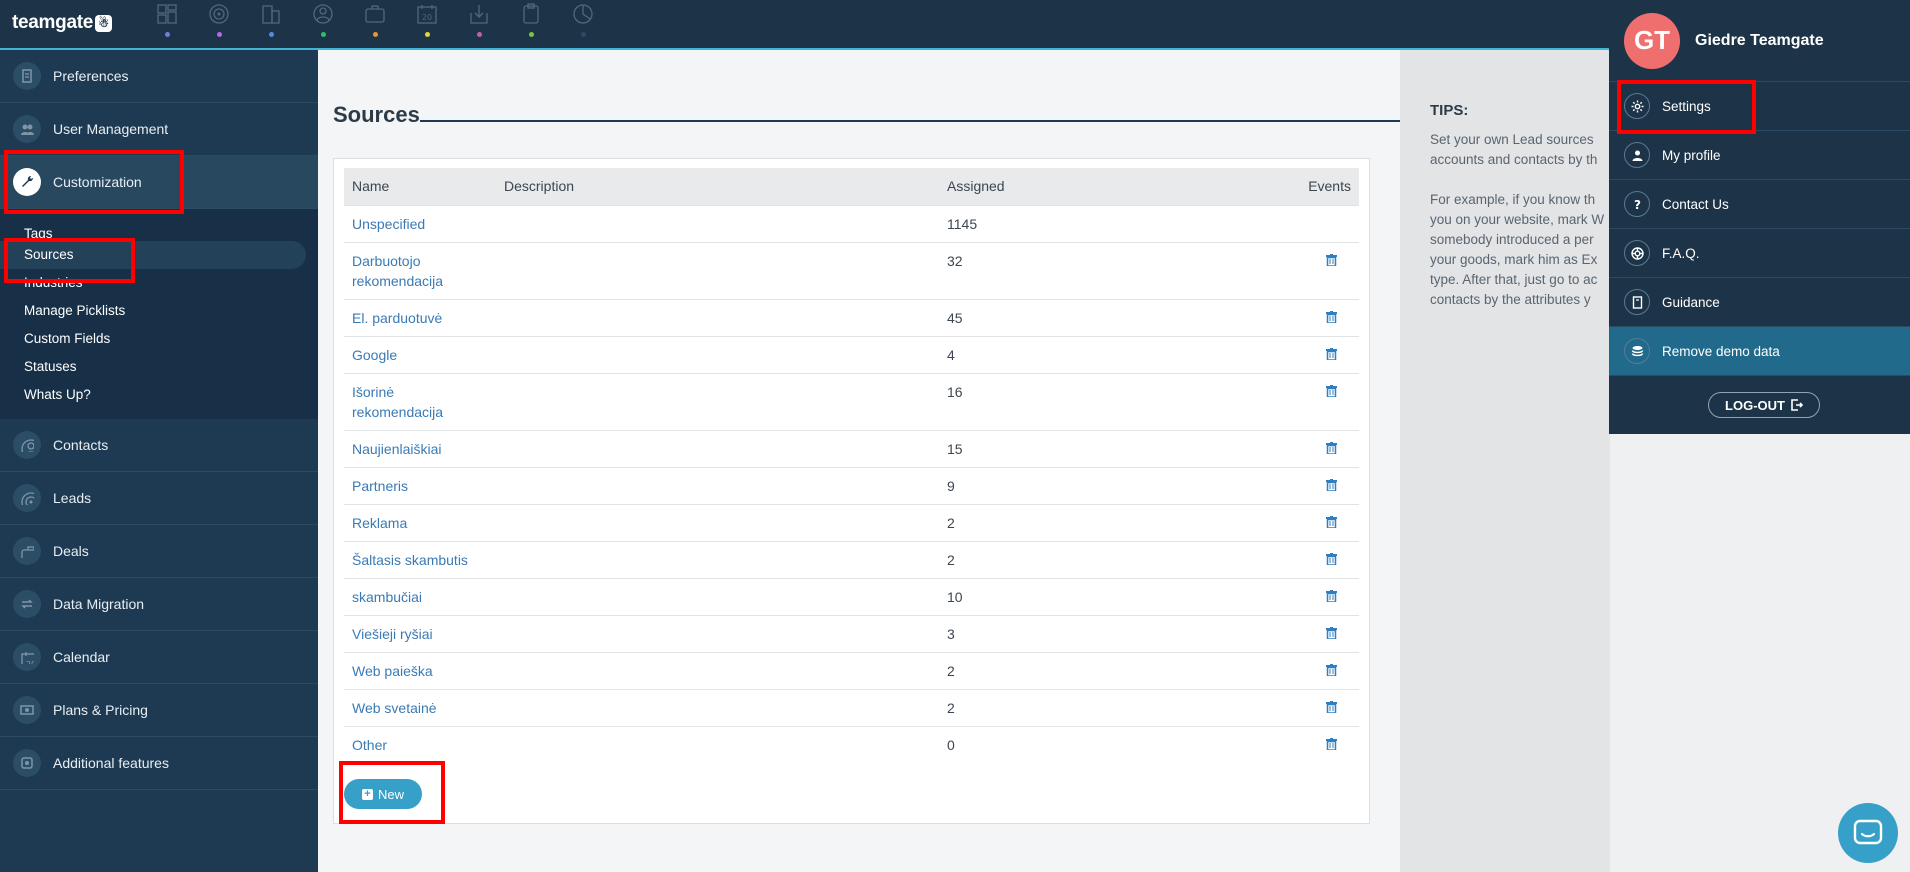 The width and height of the screenshot is (1910, 872). What do you see at coordinates (1759, 253) in the screenshot?
I see `user-menu-item-f-a-q: F.A.Q.` at bounding box center [1759, 253].